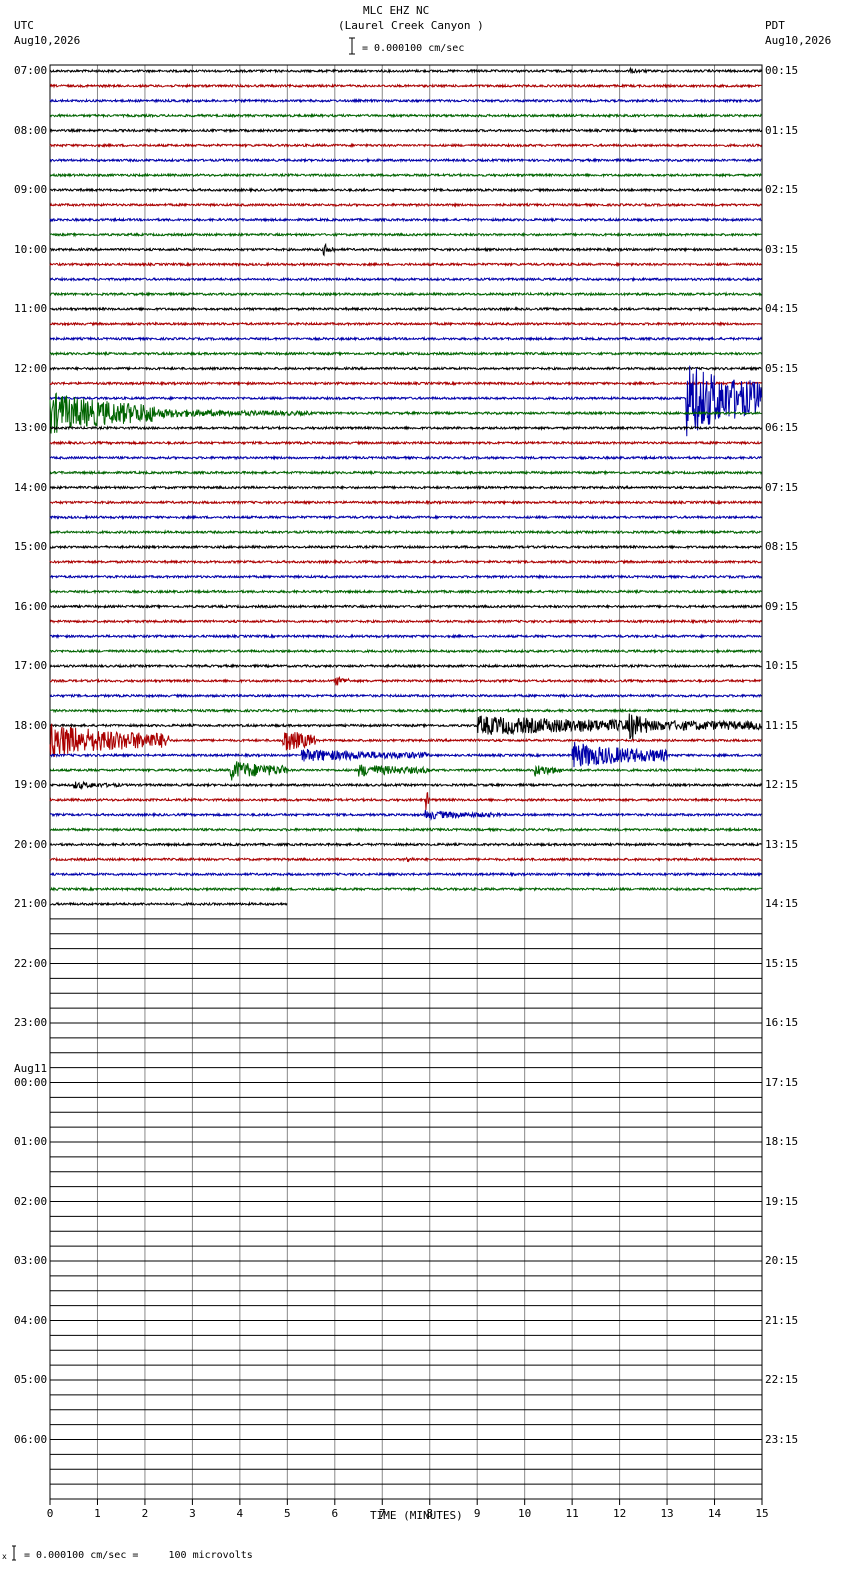 The width and height of the screenshot is (850, 1584). Describe the element at coordinates (31, 368) in the screenshot. I see `left-hour-label: 12:00` at that location.